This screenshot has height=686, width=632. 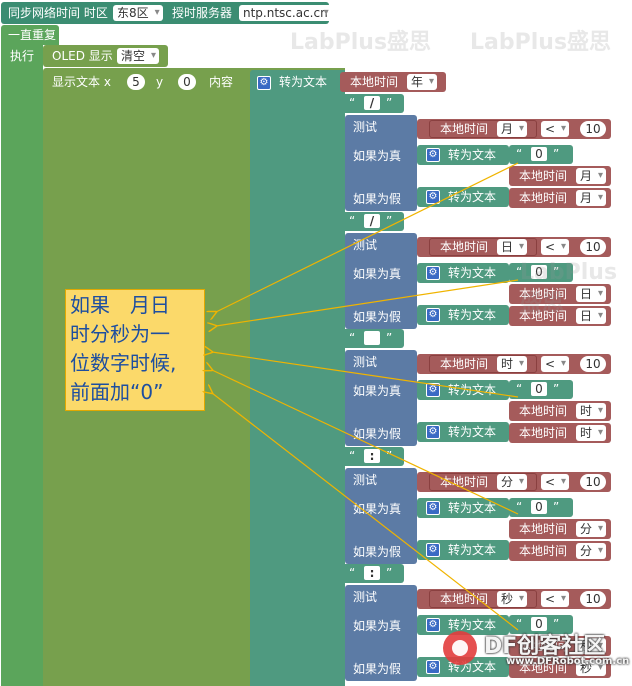 I want to click on oled-mode-dropdown: 清空, so click(x=138, y=56).